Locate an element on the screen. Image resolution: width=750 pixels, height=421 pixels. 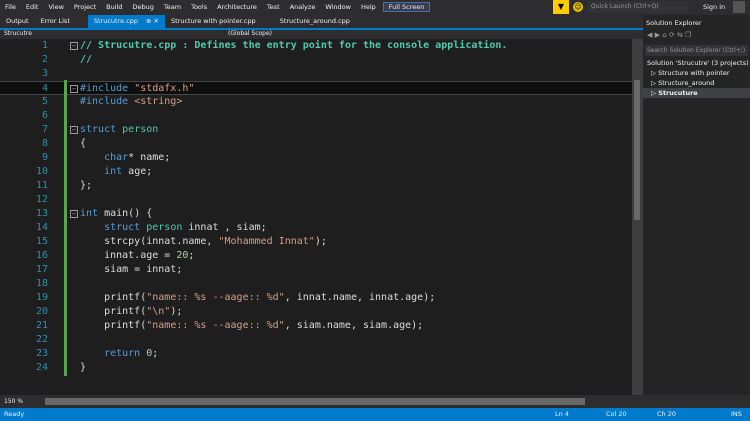
line-number: 16 is located at coordinates (41, 255).